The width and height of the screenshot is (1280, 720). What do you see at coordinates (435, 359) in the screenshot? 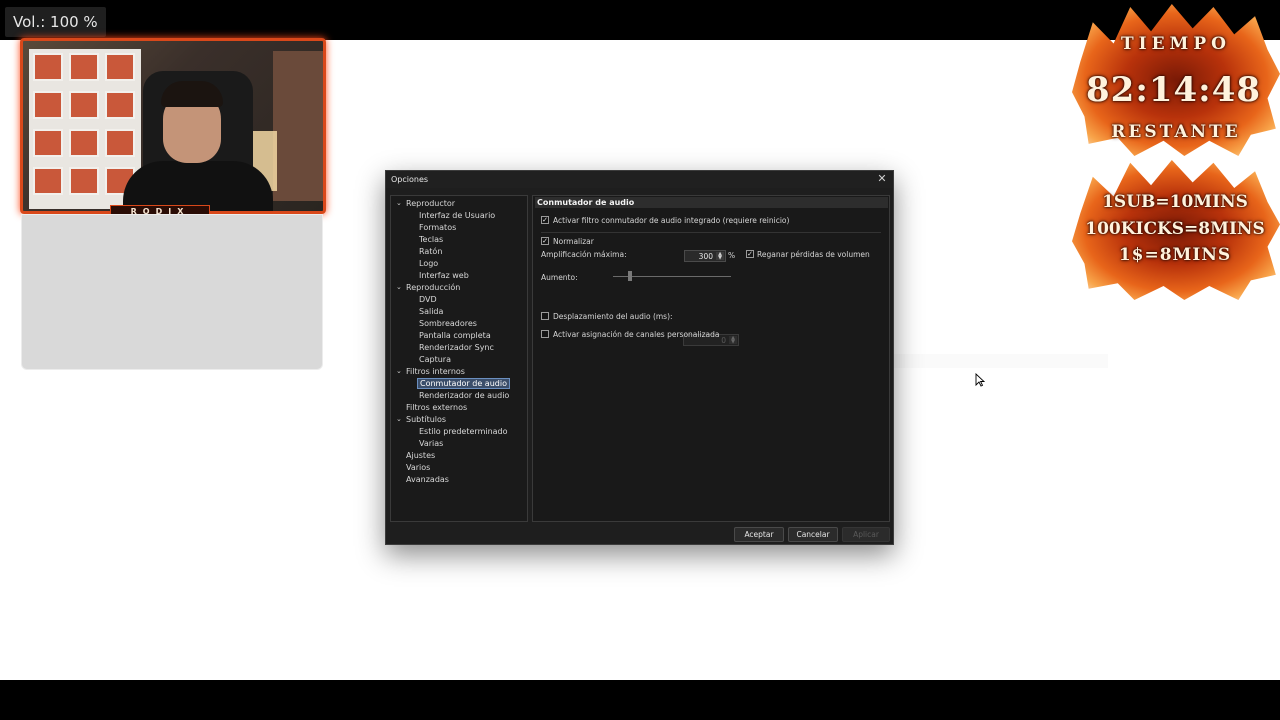
I see `tree-item: Captura` at bounding box center [435, 359].